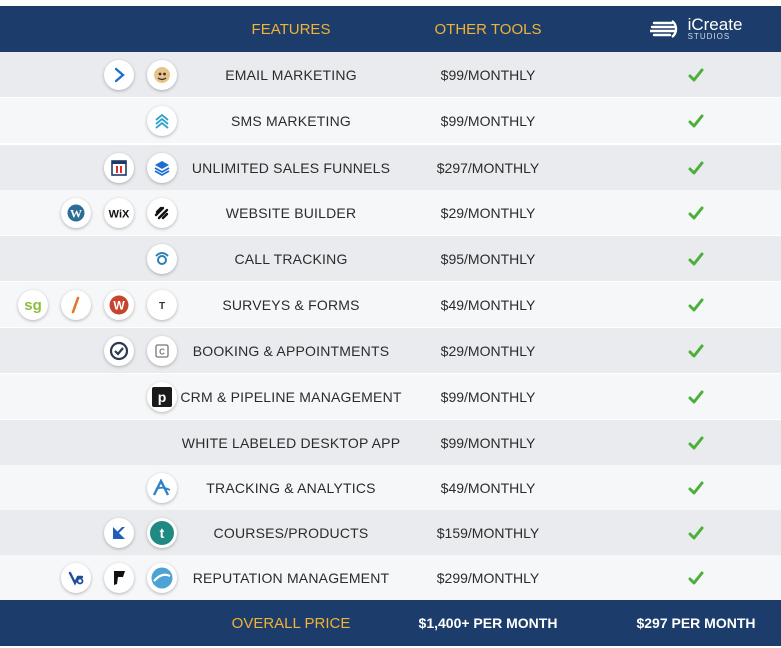  Describe the element at coordinates (291, 29) in the screenshot. I see `features-header: FEATURES` at that location.